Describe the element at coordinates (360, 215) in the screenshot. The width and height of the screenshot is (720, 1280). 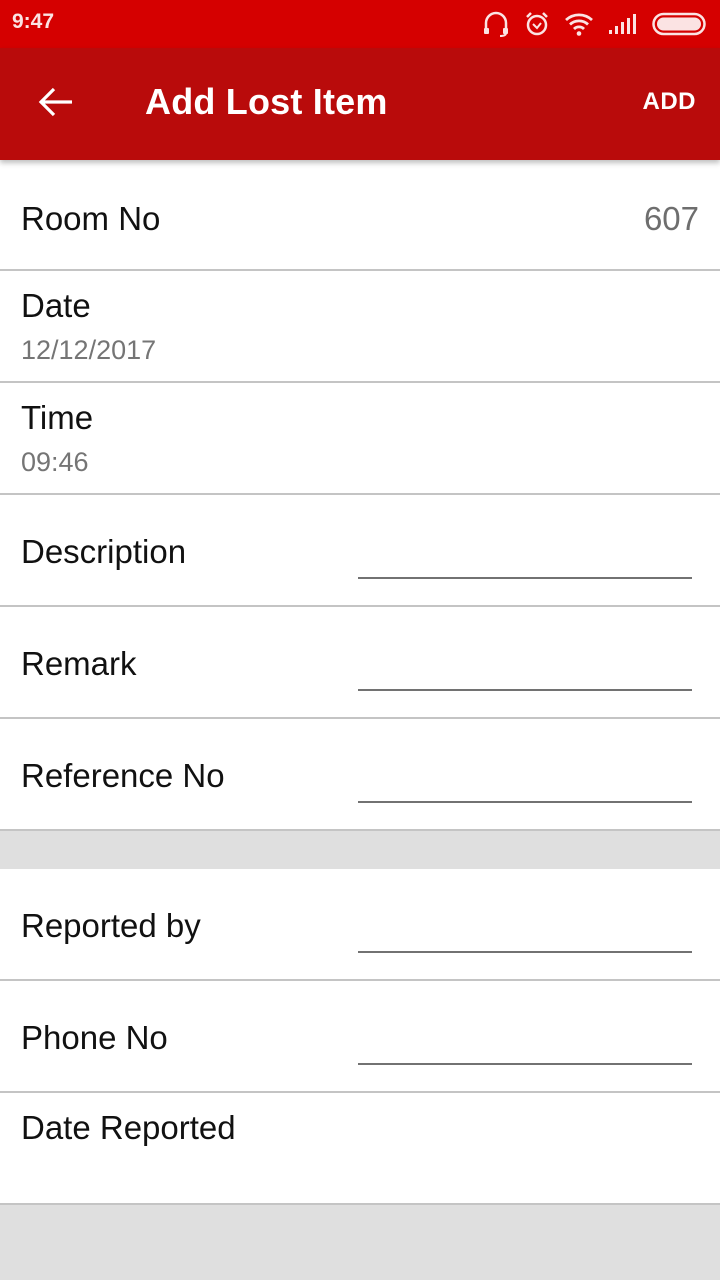
I see `room-no-row: Room No 607` at that location.